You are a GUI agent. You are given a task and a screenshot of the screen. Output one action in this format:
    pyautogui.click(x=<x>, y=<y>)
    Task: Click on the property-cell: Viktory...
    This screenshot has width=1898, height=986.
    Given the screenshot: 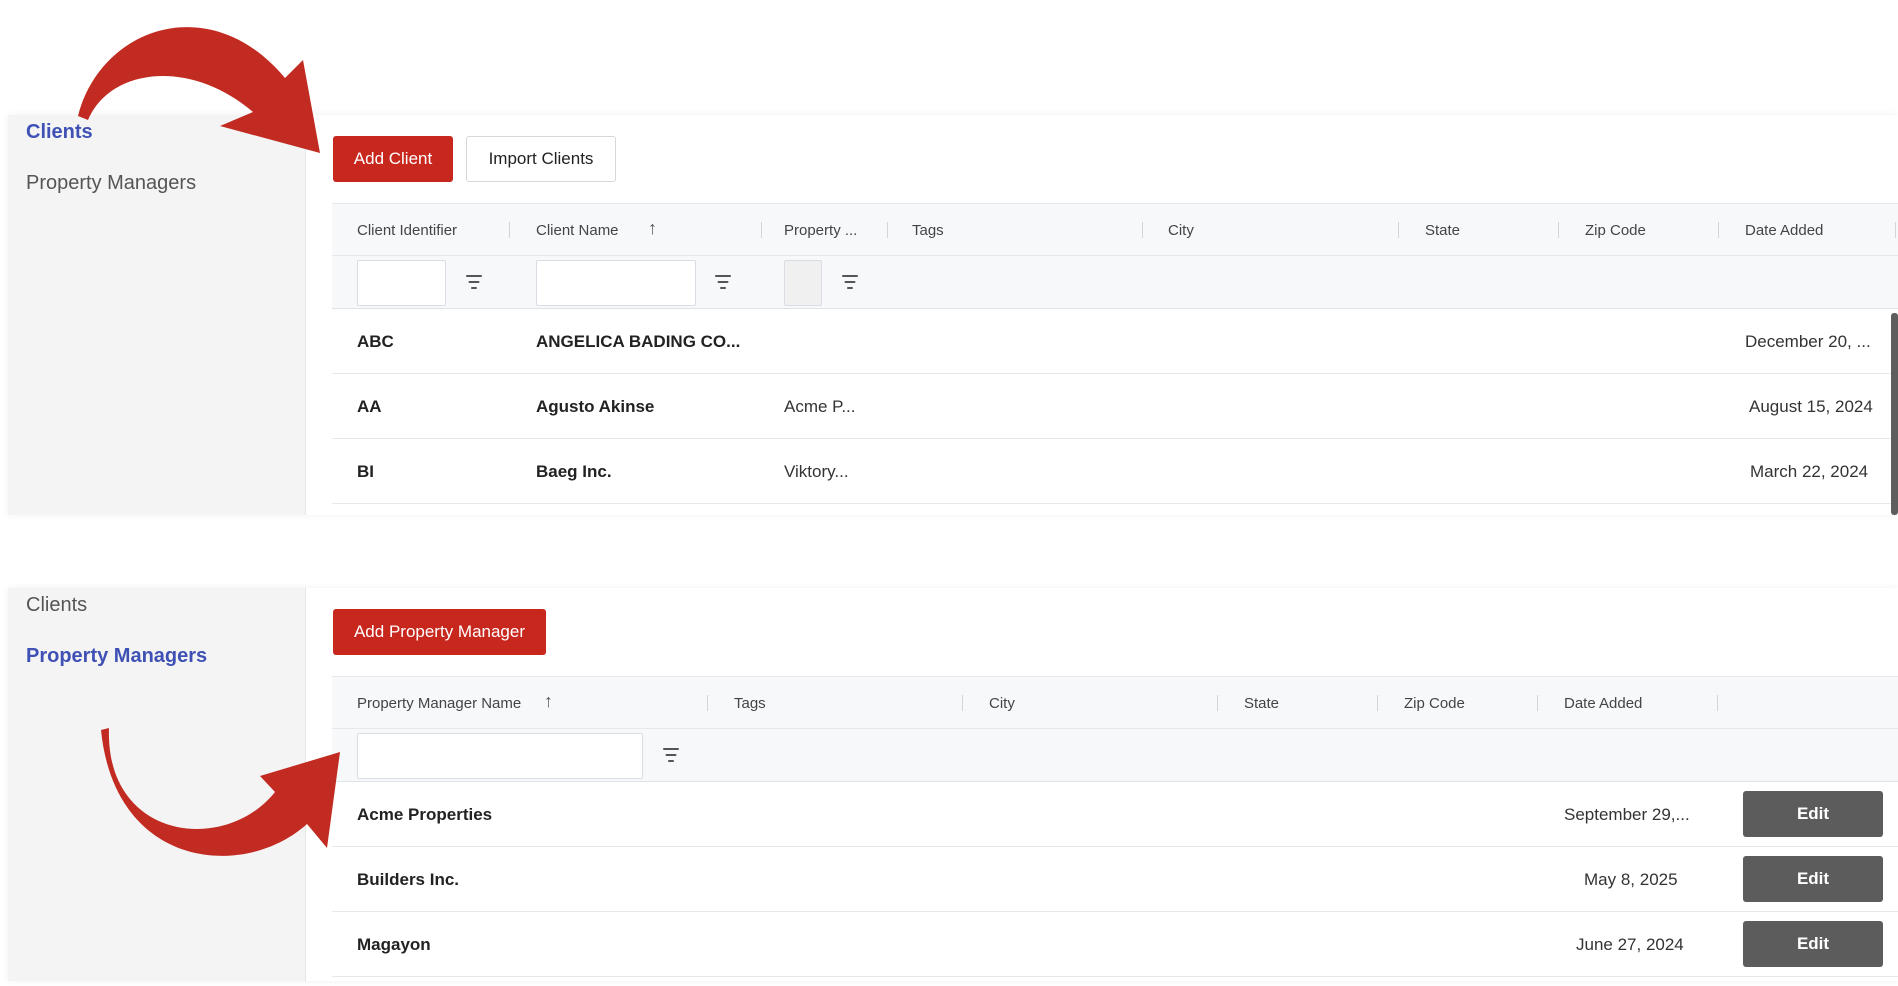 What is the action you would take?
    pyautogui.click(x=816, y=471)
    